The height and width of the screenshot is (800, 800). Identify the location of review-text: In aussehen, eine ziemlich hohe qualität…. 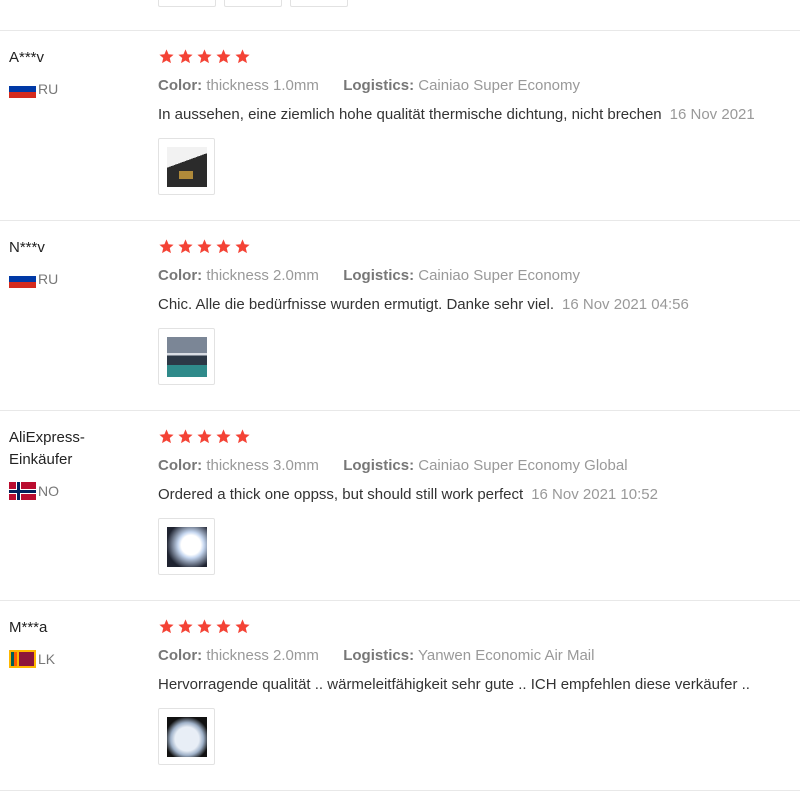
(456, 114).